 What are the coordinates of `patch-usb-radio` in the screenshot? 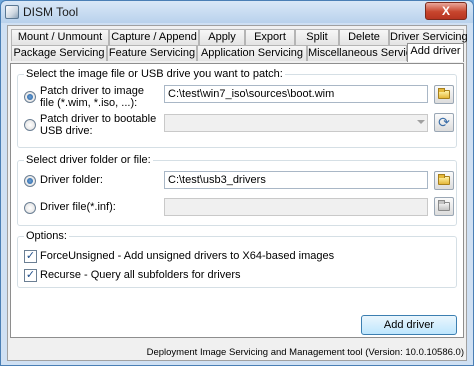 It's located at (30, 125).